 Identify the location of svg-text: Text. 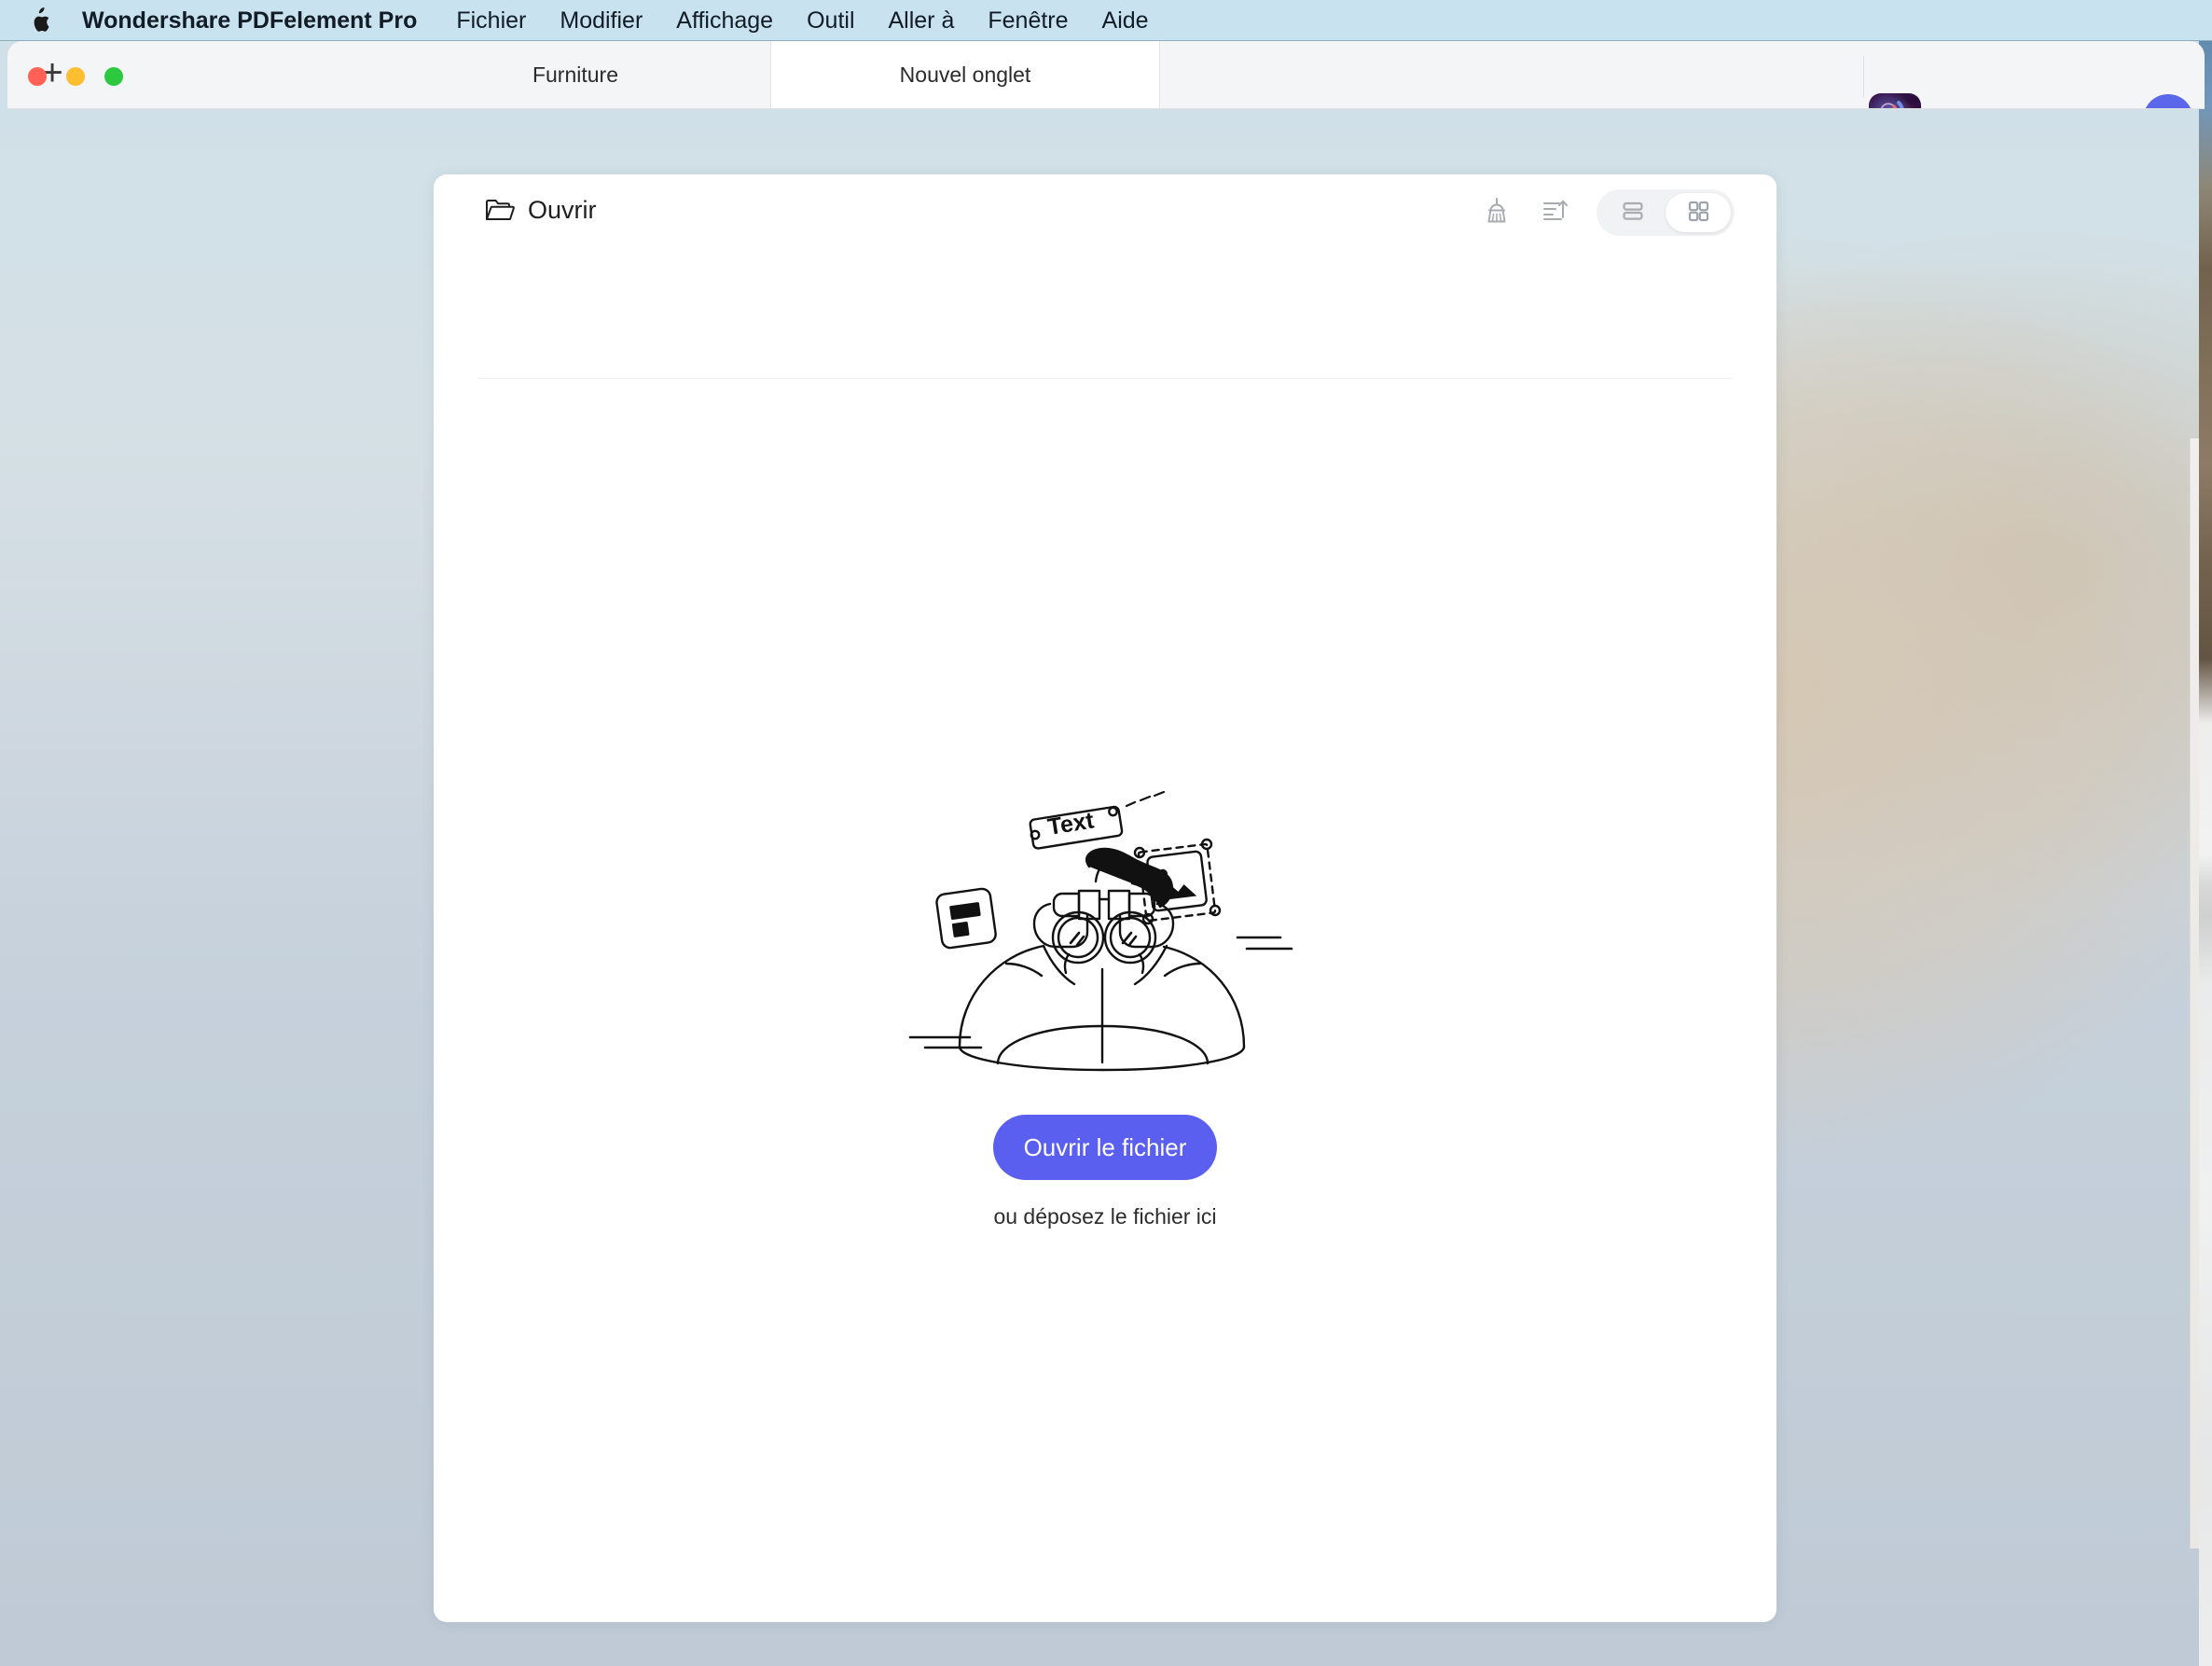
(1072, 824).